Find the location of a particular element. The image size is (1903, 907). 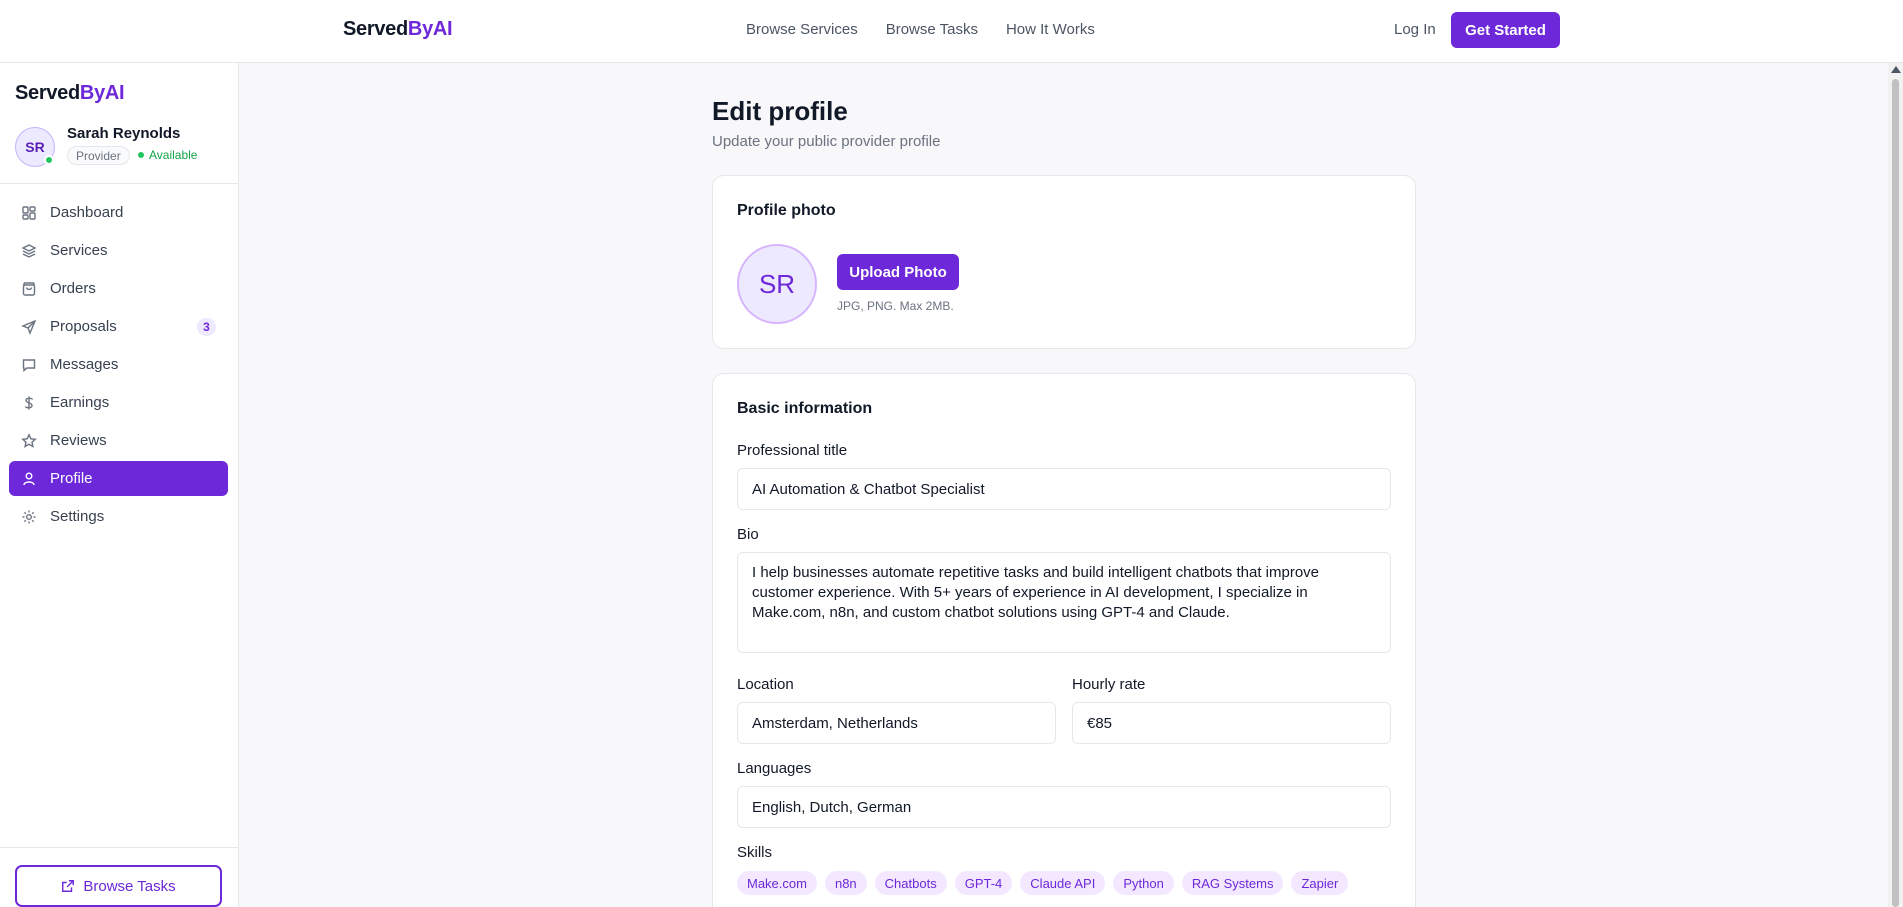

basic-information-heading: Basic information is located at coordinates (805, 408).